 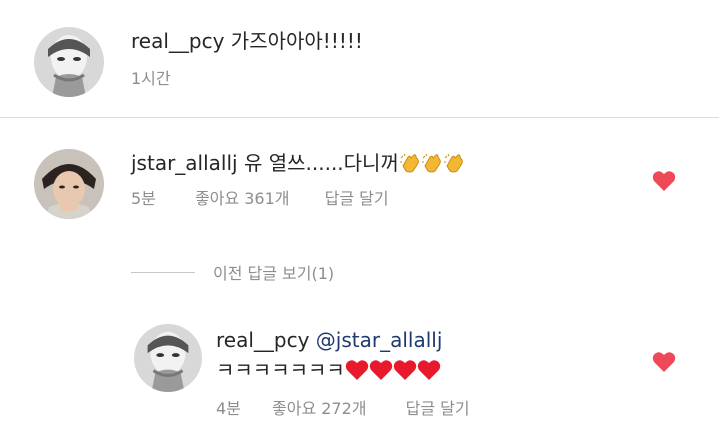 I want to click on username: jstar_allallj, so click(x=184, y=163).